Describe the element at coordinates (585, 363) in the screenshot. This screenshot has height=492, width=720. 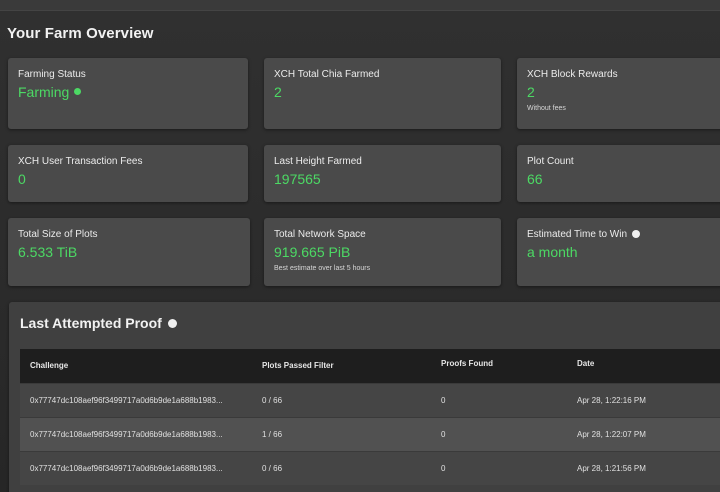
I see `column-header-date: Date` at that location.